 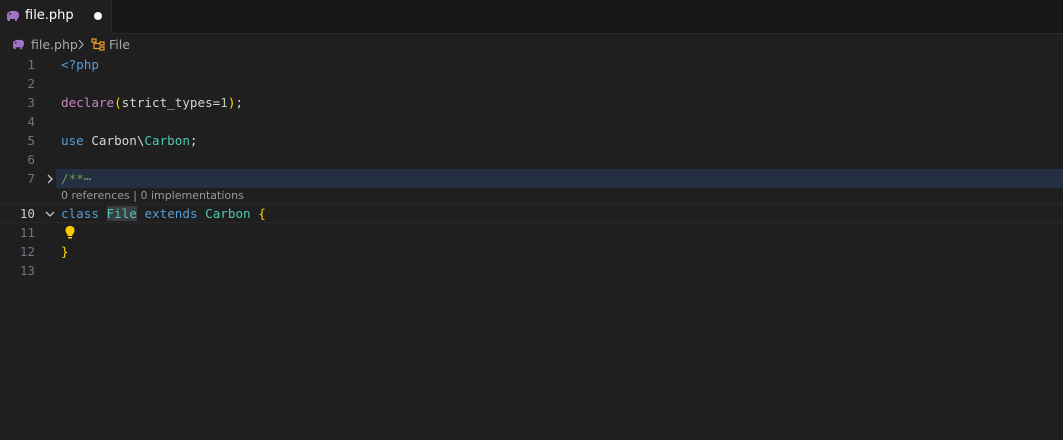 What do you see at coordinates (531, 45) in the screenshot?
I see `breadcrumb: file.php File` at bounding box center [531, 45].